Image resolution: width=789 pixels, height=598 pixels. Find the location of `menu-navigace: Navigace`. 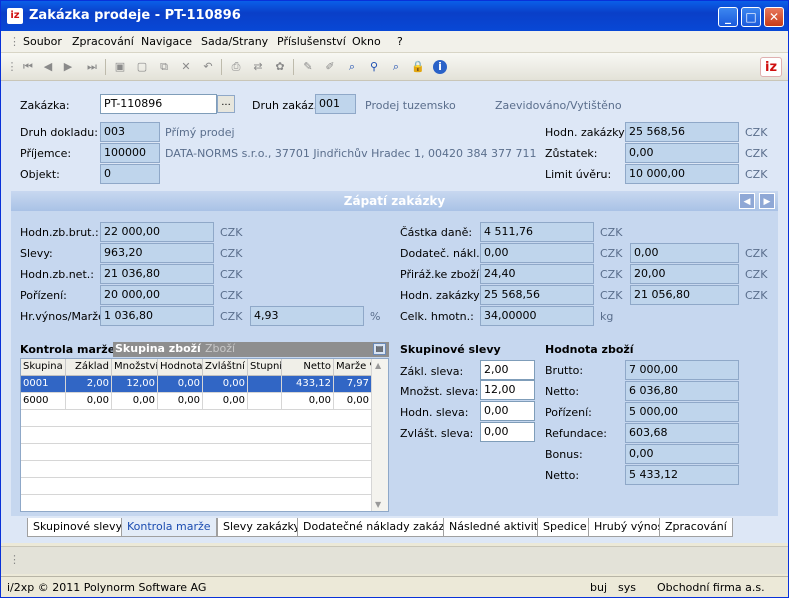

menu-navigace: Navigace is located at coordinates (166, 41).